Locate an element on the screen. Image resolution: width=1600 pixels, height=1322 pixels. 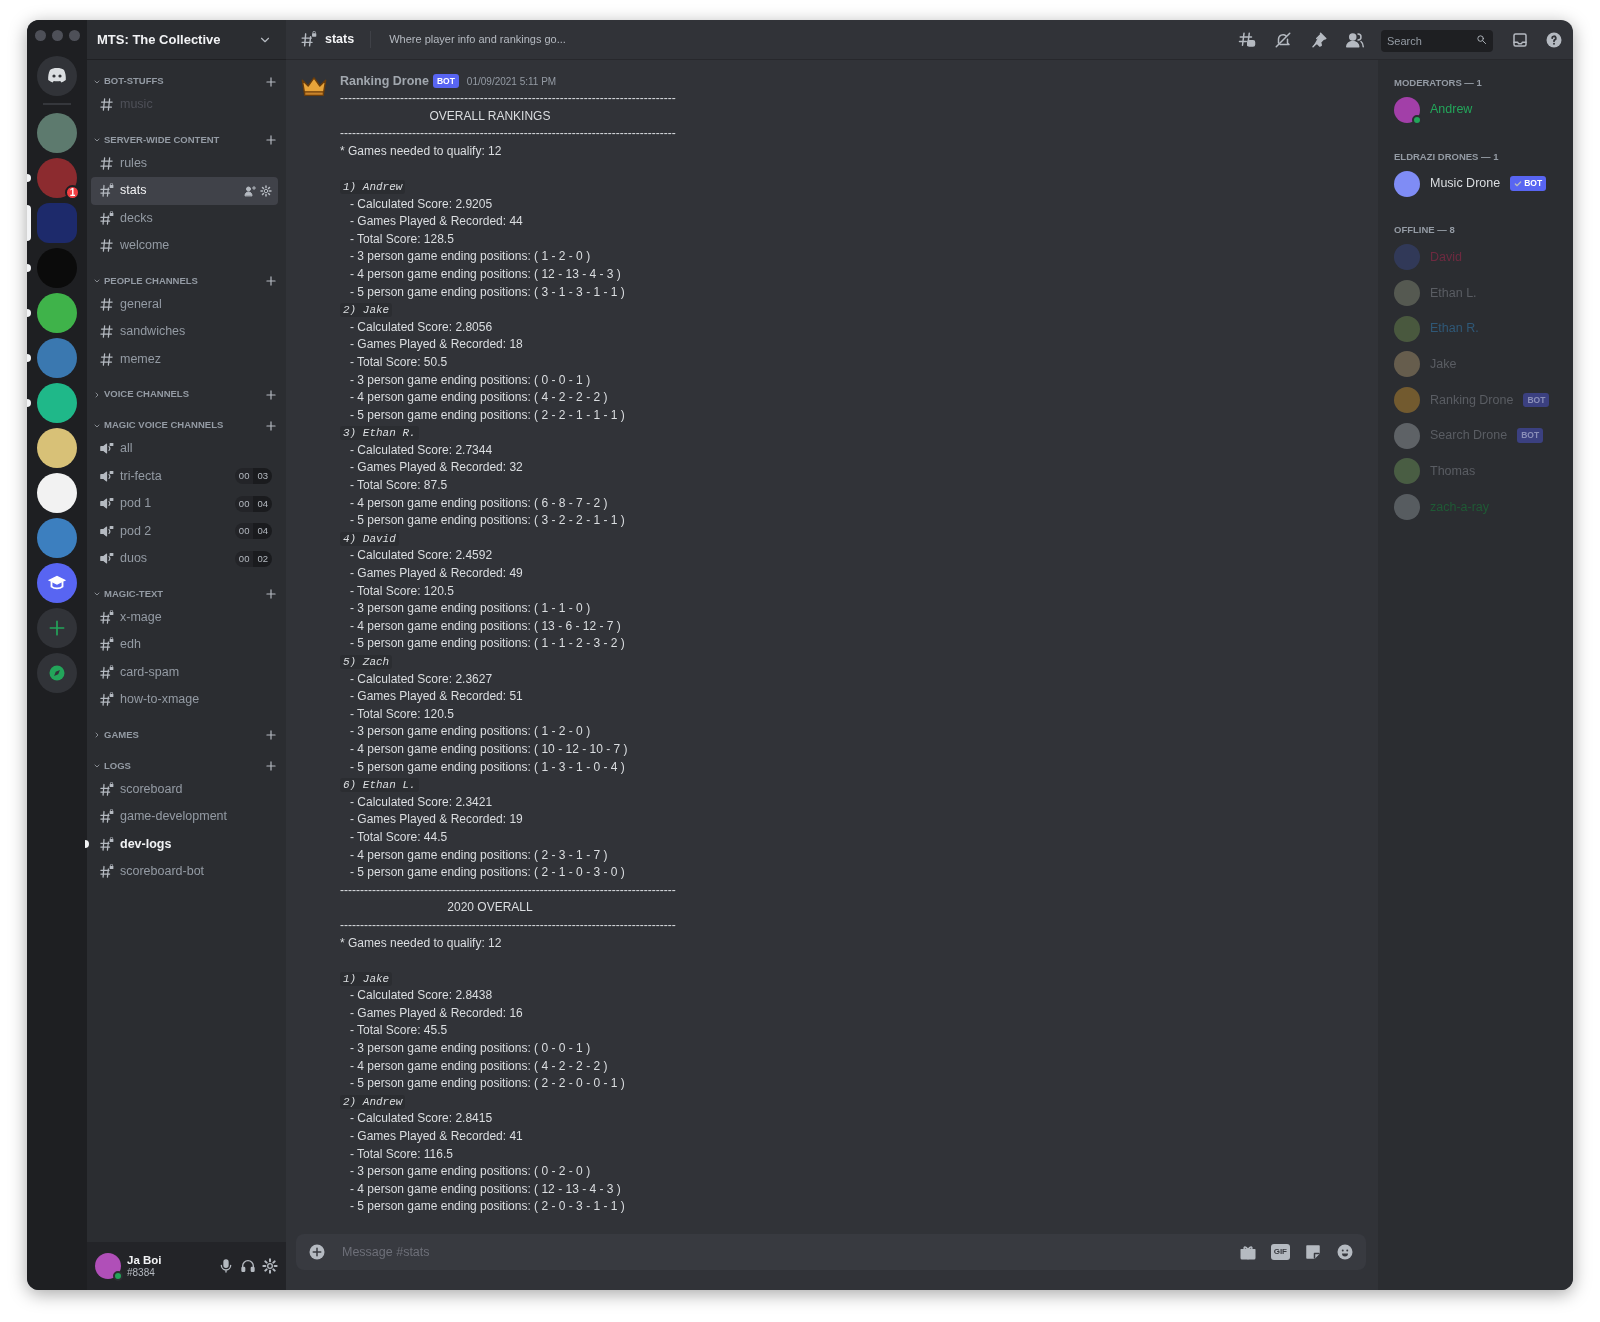
channel-item: tri-fecta 00 03 is located at coordinates (184, 476).